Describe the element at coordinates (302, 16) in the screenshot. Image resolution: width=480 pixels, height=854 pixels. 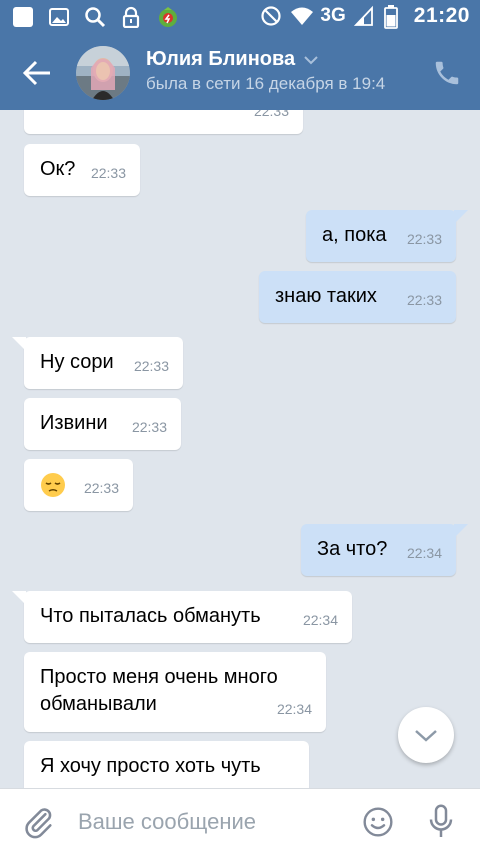
I see `wifi-icon` at that location.